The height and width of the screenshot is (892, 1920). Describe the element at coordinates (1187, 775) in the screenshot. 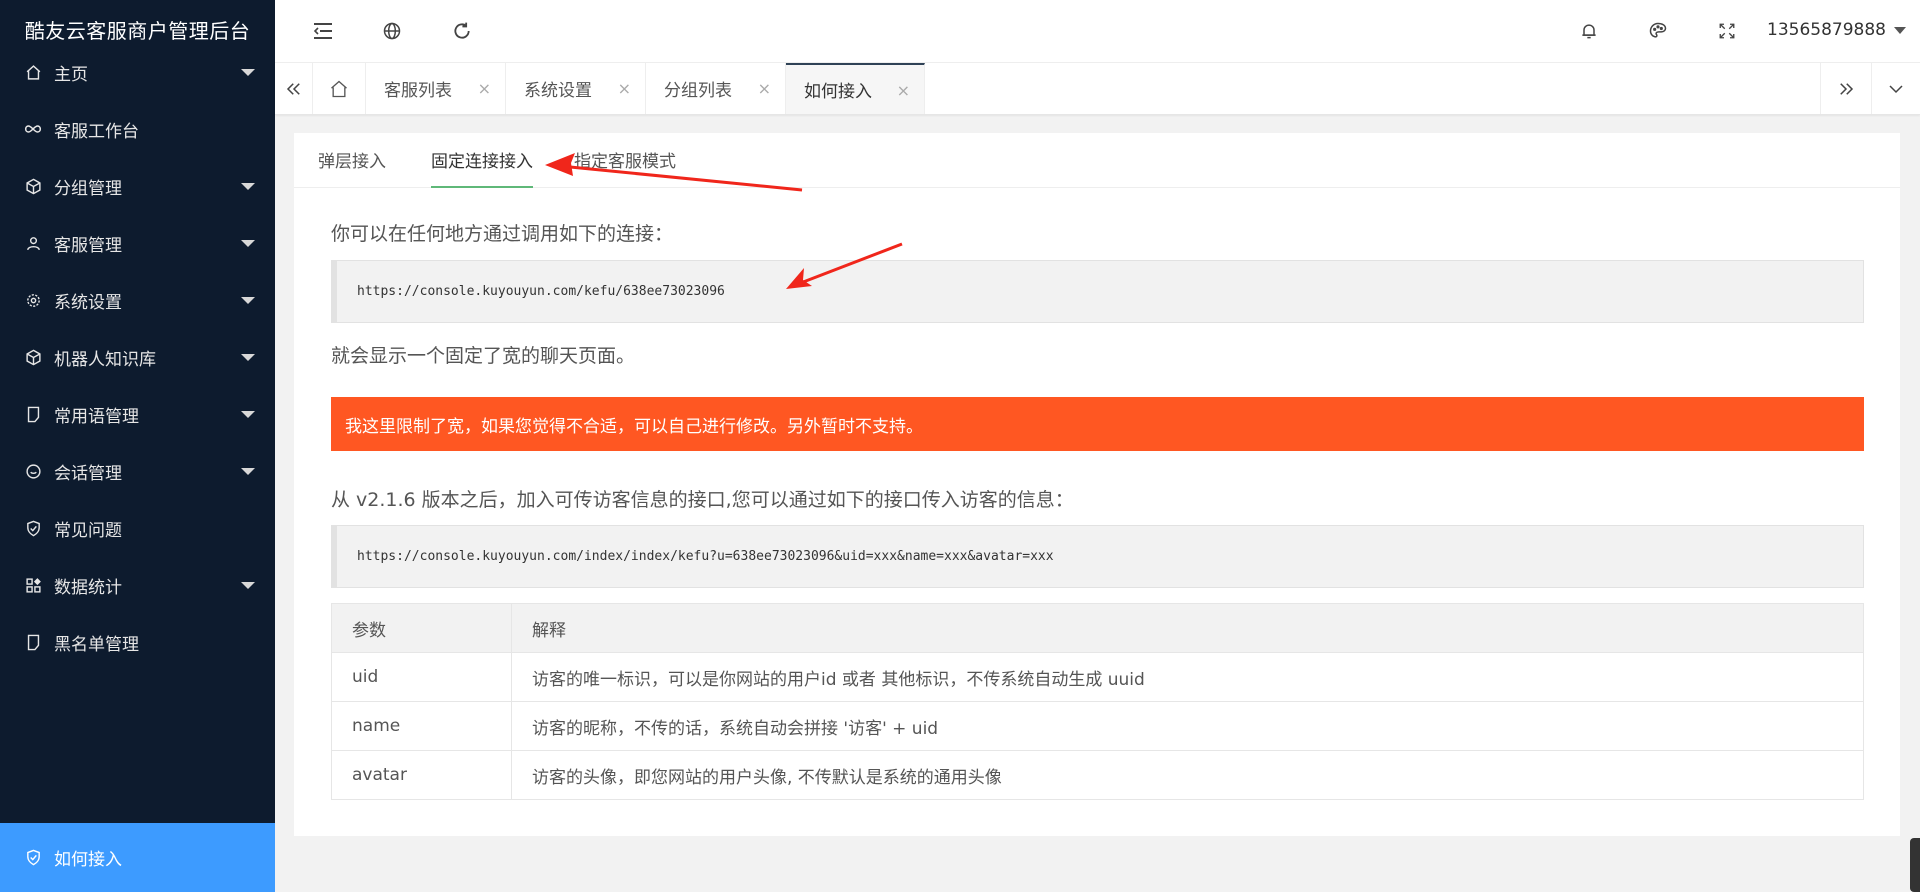

I see `param-desc: 访客的头像，即您网站的用户头像, 不传默认是系统的通用头像` at that location.